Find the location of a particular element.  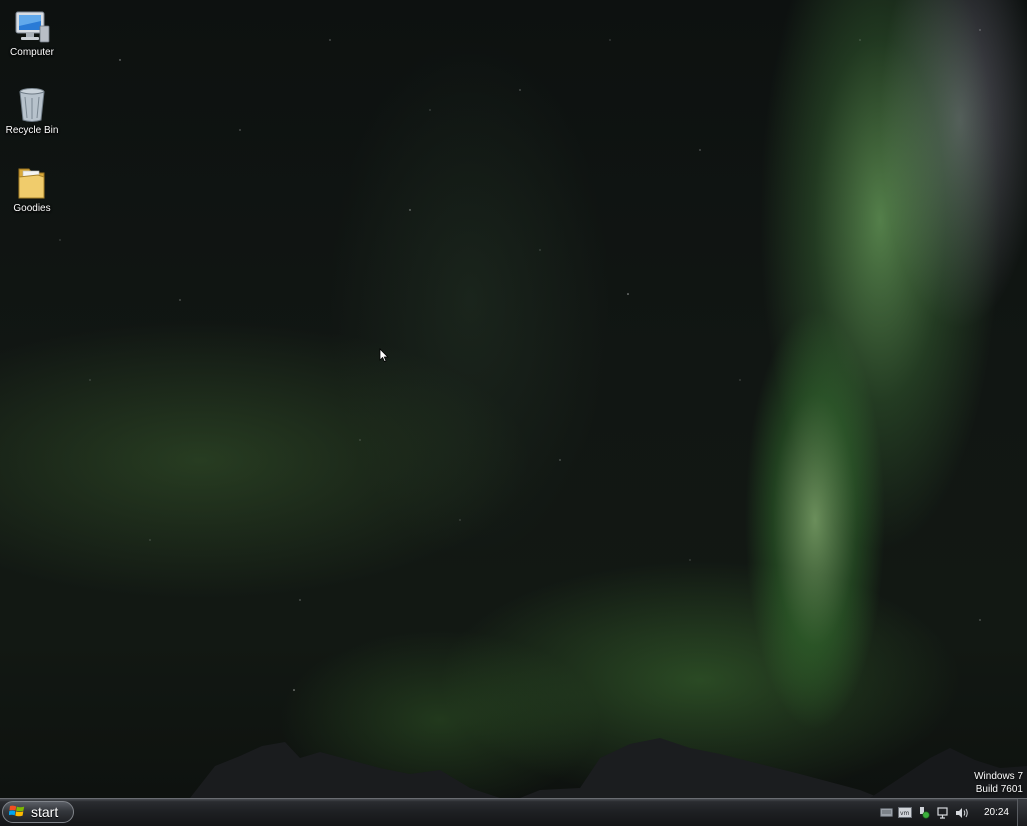

watermark-os-name: Windows 7 is located at coordinates (998, 776).